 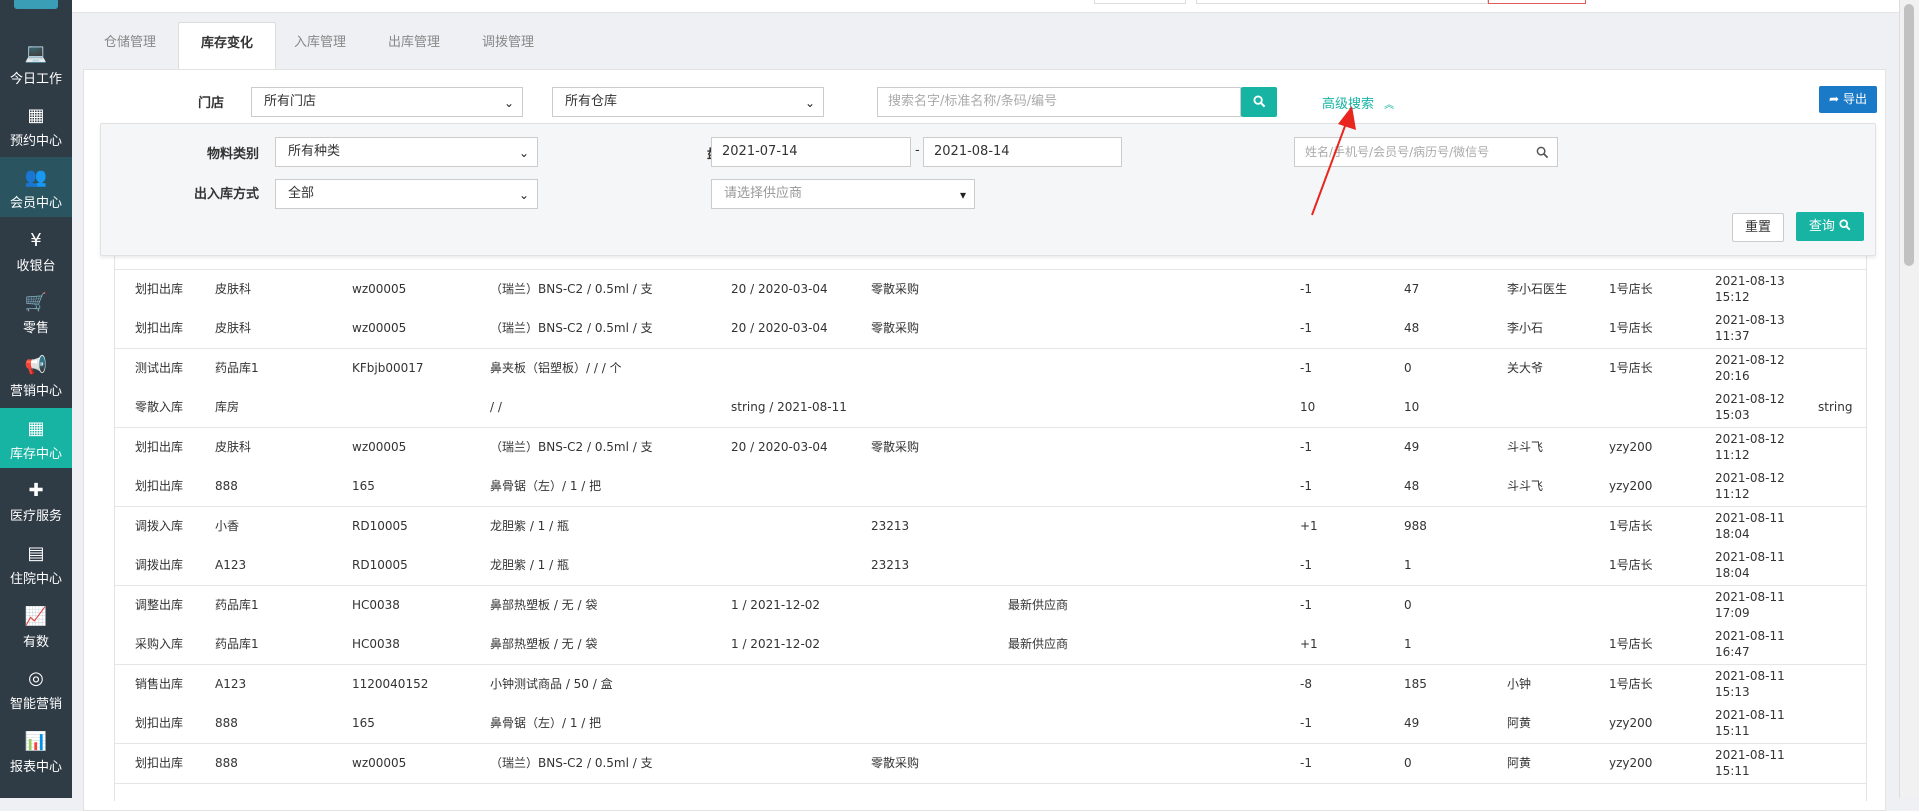 What do you see at coordinates (1022, 152) in the screenshot?
I see `date-end-input: 2021-08-14` at bounding box center [1022, 152].